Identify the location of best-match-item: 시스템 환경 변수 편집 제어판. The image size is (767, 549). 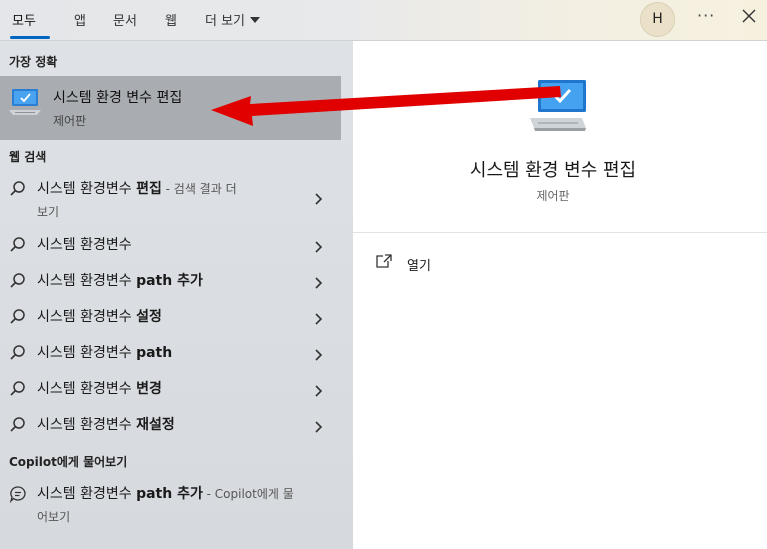
(170, 108).